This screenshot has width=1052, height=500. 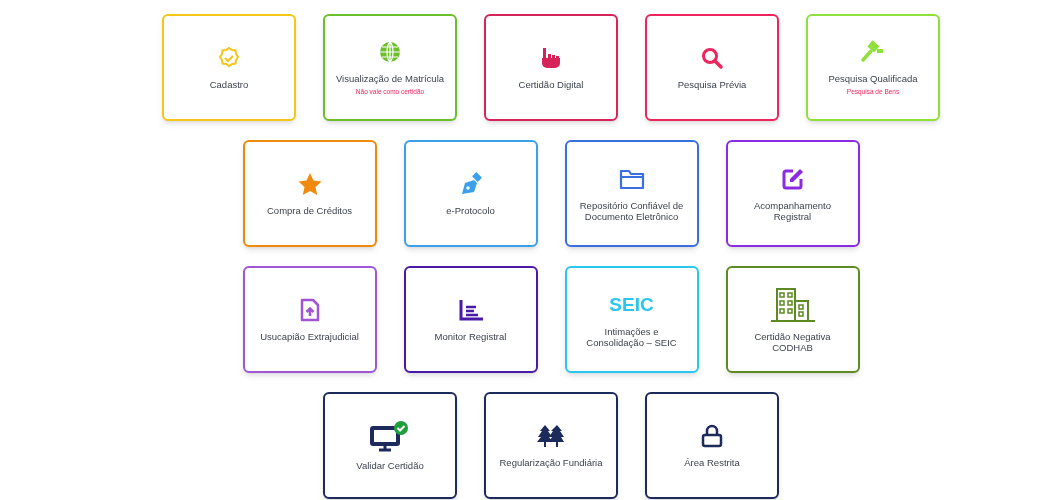 What do you see at coordinates (631, 178) in the screenshot?
I see `folder-icon` at bounding box center [631, 178].